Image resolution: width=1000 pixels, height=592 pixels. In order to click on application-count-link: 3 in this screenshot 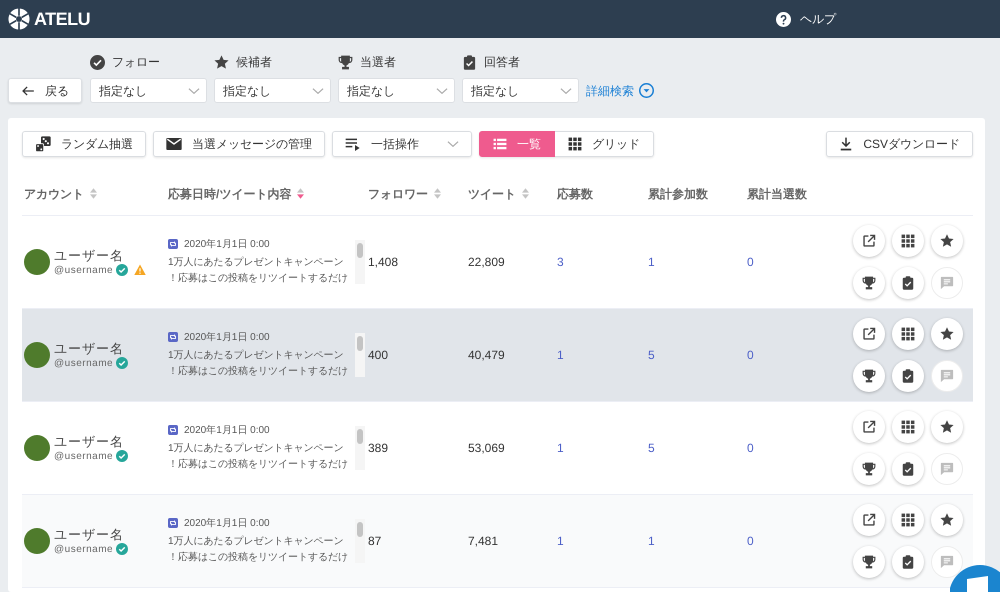, I will do `click(560, 262)`.